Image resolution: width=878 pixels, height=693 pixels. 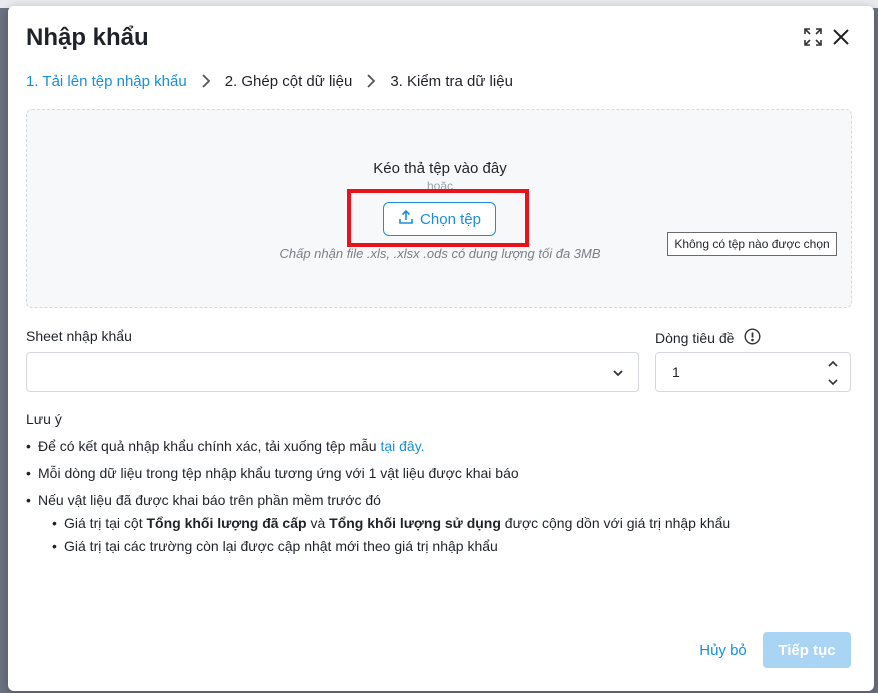 What do you see at coordinates (753, 372) in the screenshot?
I see `header-row-input: 1` at bounding box center [753, 372].